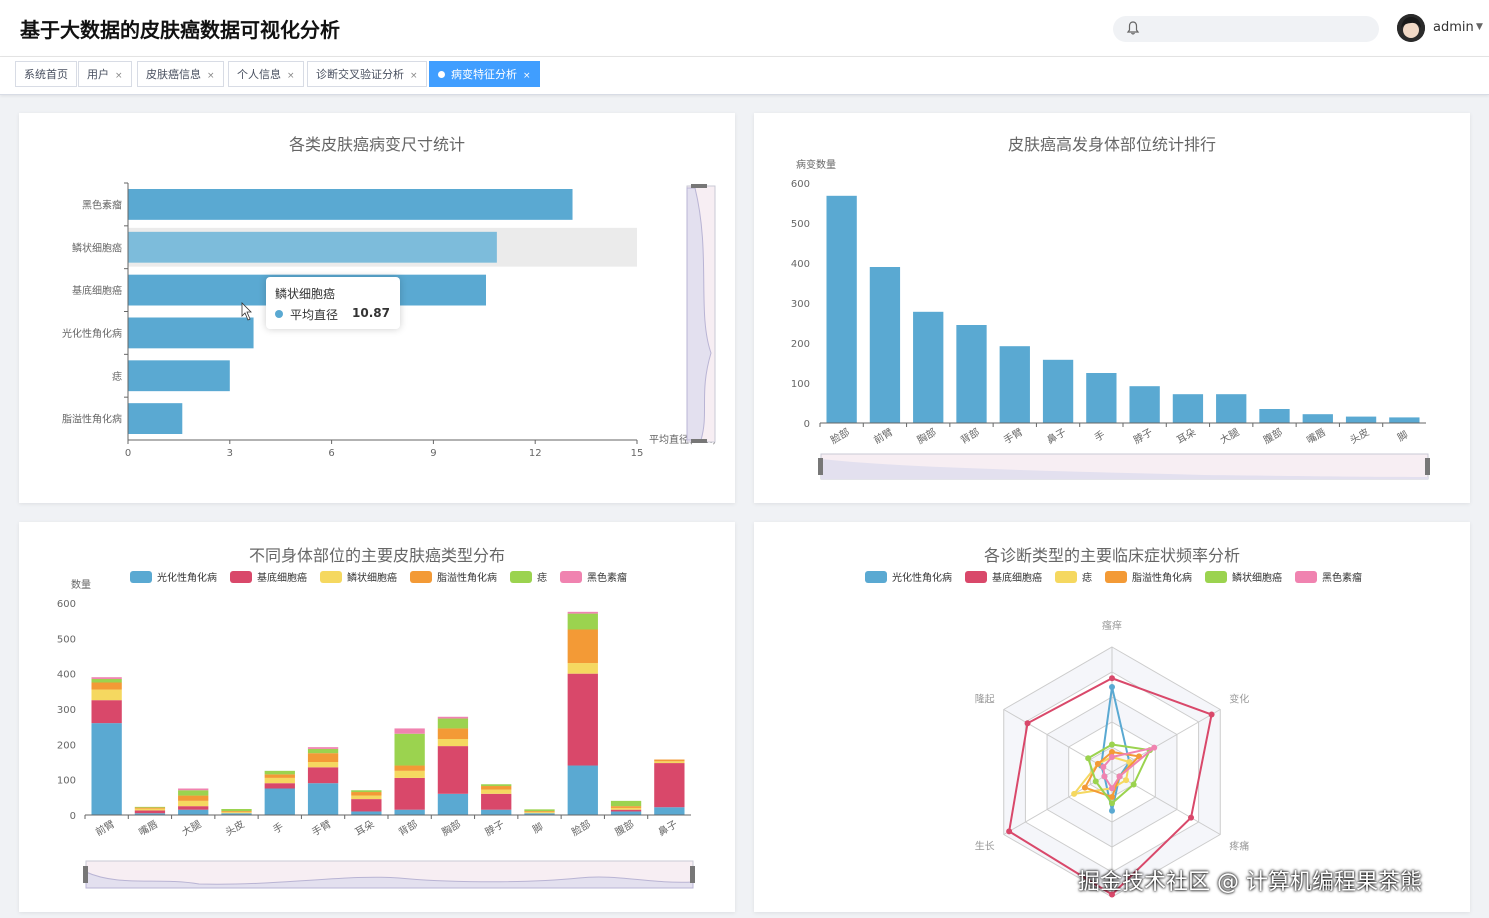 Image resolution: width=1489 pixels, height=918 pixels. Describe the element at coordinates (246, 311) in the screenshot. I see `pointer-cursor-icon` at that location.